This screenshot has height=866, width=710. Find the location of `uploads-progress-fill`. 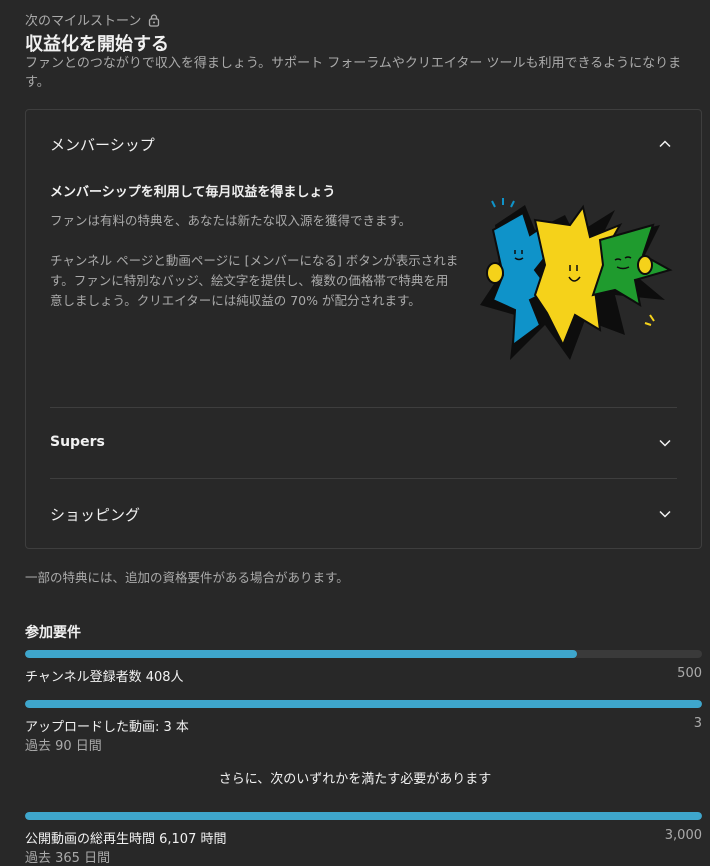

uploads-progress-fill is located at coordinates (363, 704).